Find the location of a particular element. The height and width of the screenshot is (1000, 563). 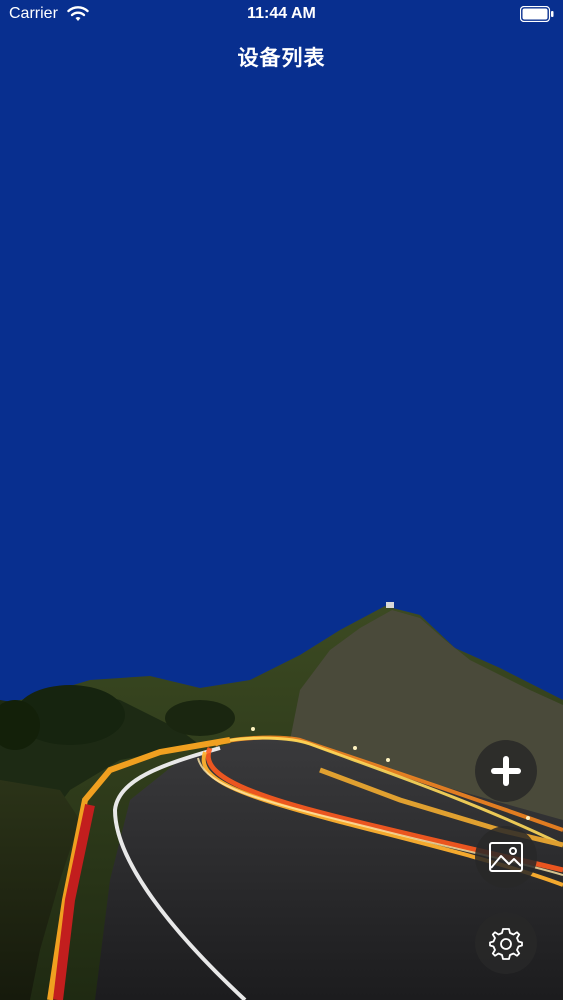

add-device-button is located at coordinates (506, 771).